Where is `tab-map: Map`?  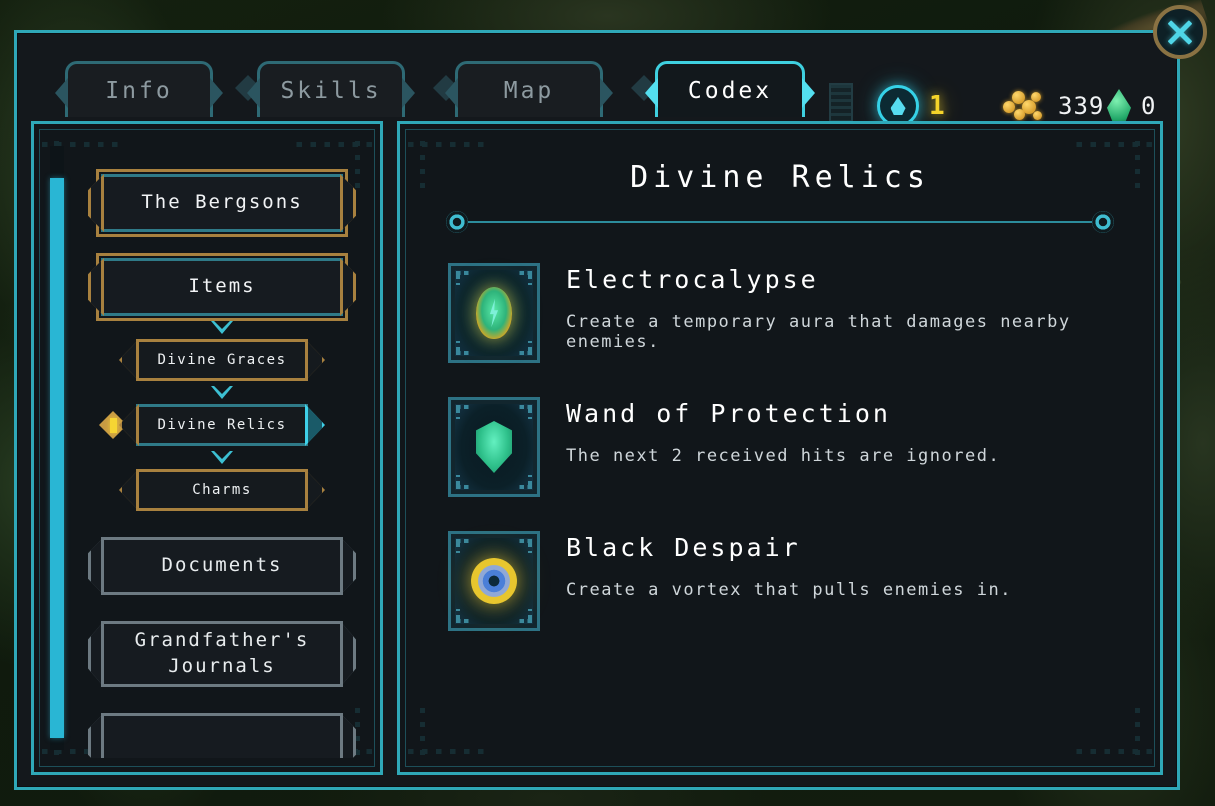
tab-map: Map is located at coordinates (529, 89).